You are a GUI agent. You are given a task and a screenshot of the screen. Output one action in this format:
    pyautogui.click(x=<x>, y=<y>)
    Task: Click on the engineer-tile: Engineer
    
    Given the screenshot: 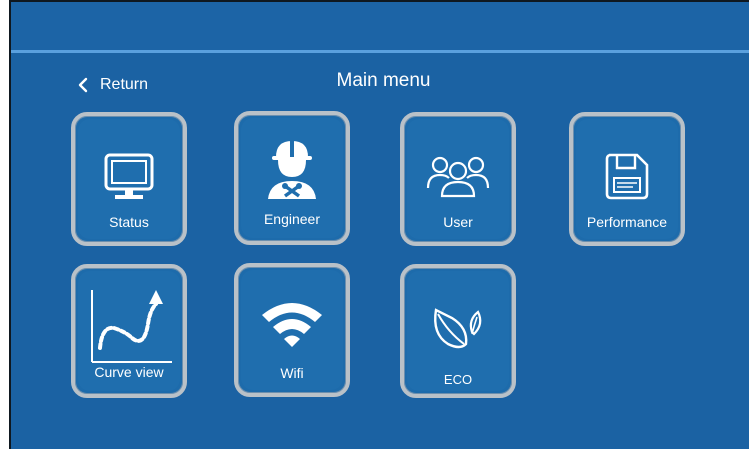 What is the action you would take?
    pyautogui.click(x=292, y=178)
    